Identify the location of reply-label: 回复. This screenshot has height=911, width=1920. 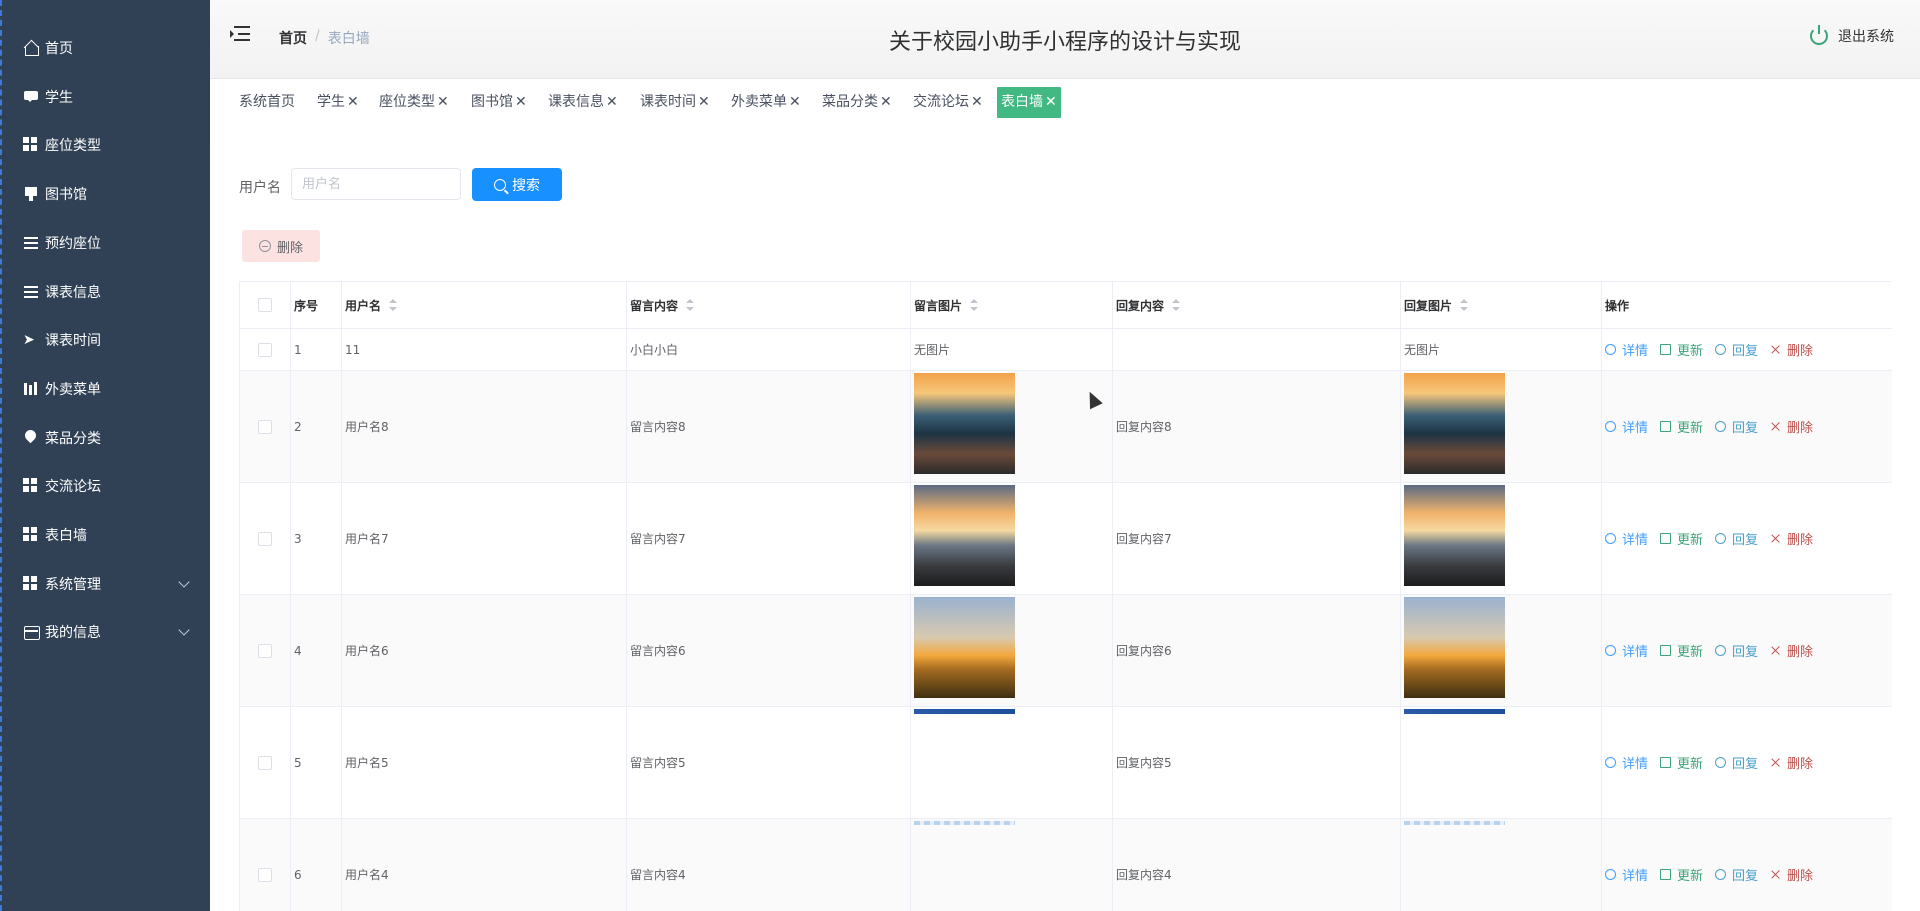
(1745, 351).